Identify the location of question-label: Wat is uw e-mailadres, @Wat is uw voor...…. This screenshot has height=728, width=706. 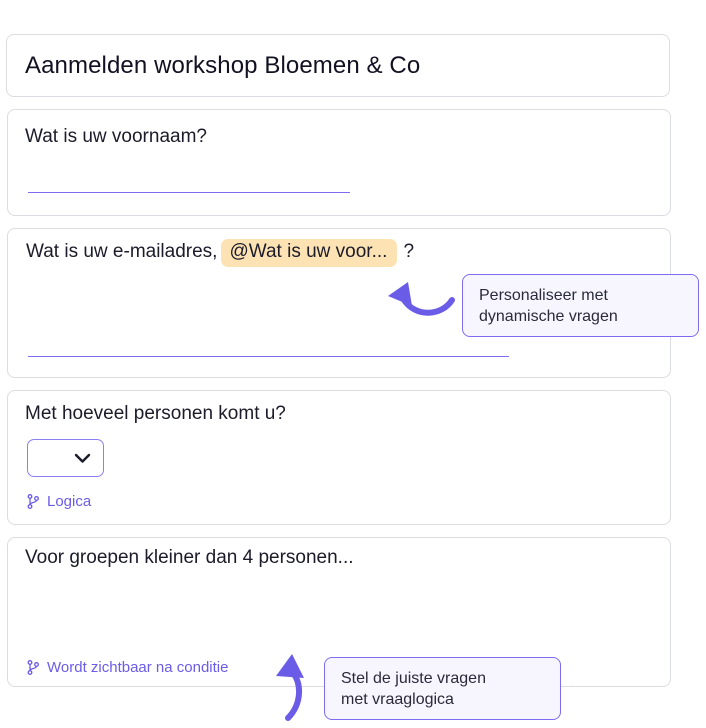
(220, 253).